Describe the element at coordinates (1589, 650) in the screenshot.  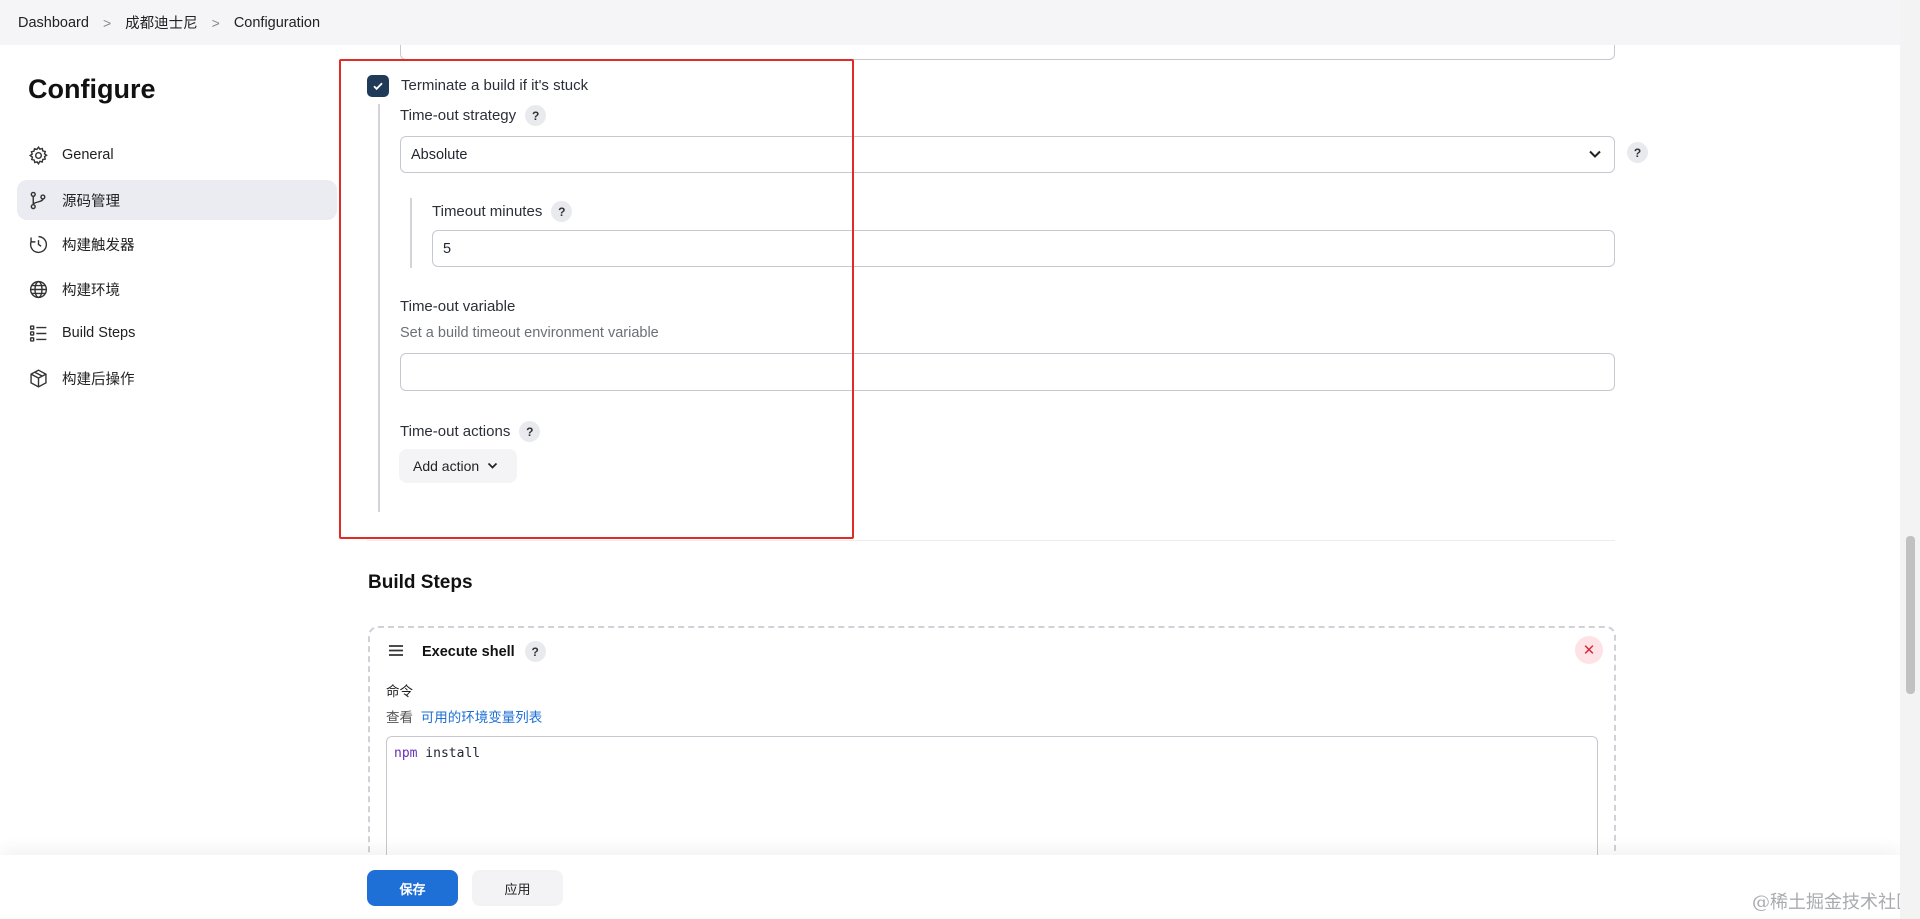
I see `close-icon: ✕` at that location.